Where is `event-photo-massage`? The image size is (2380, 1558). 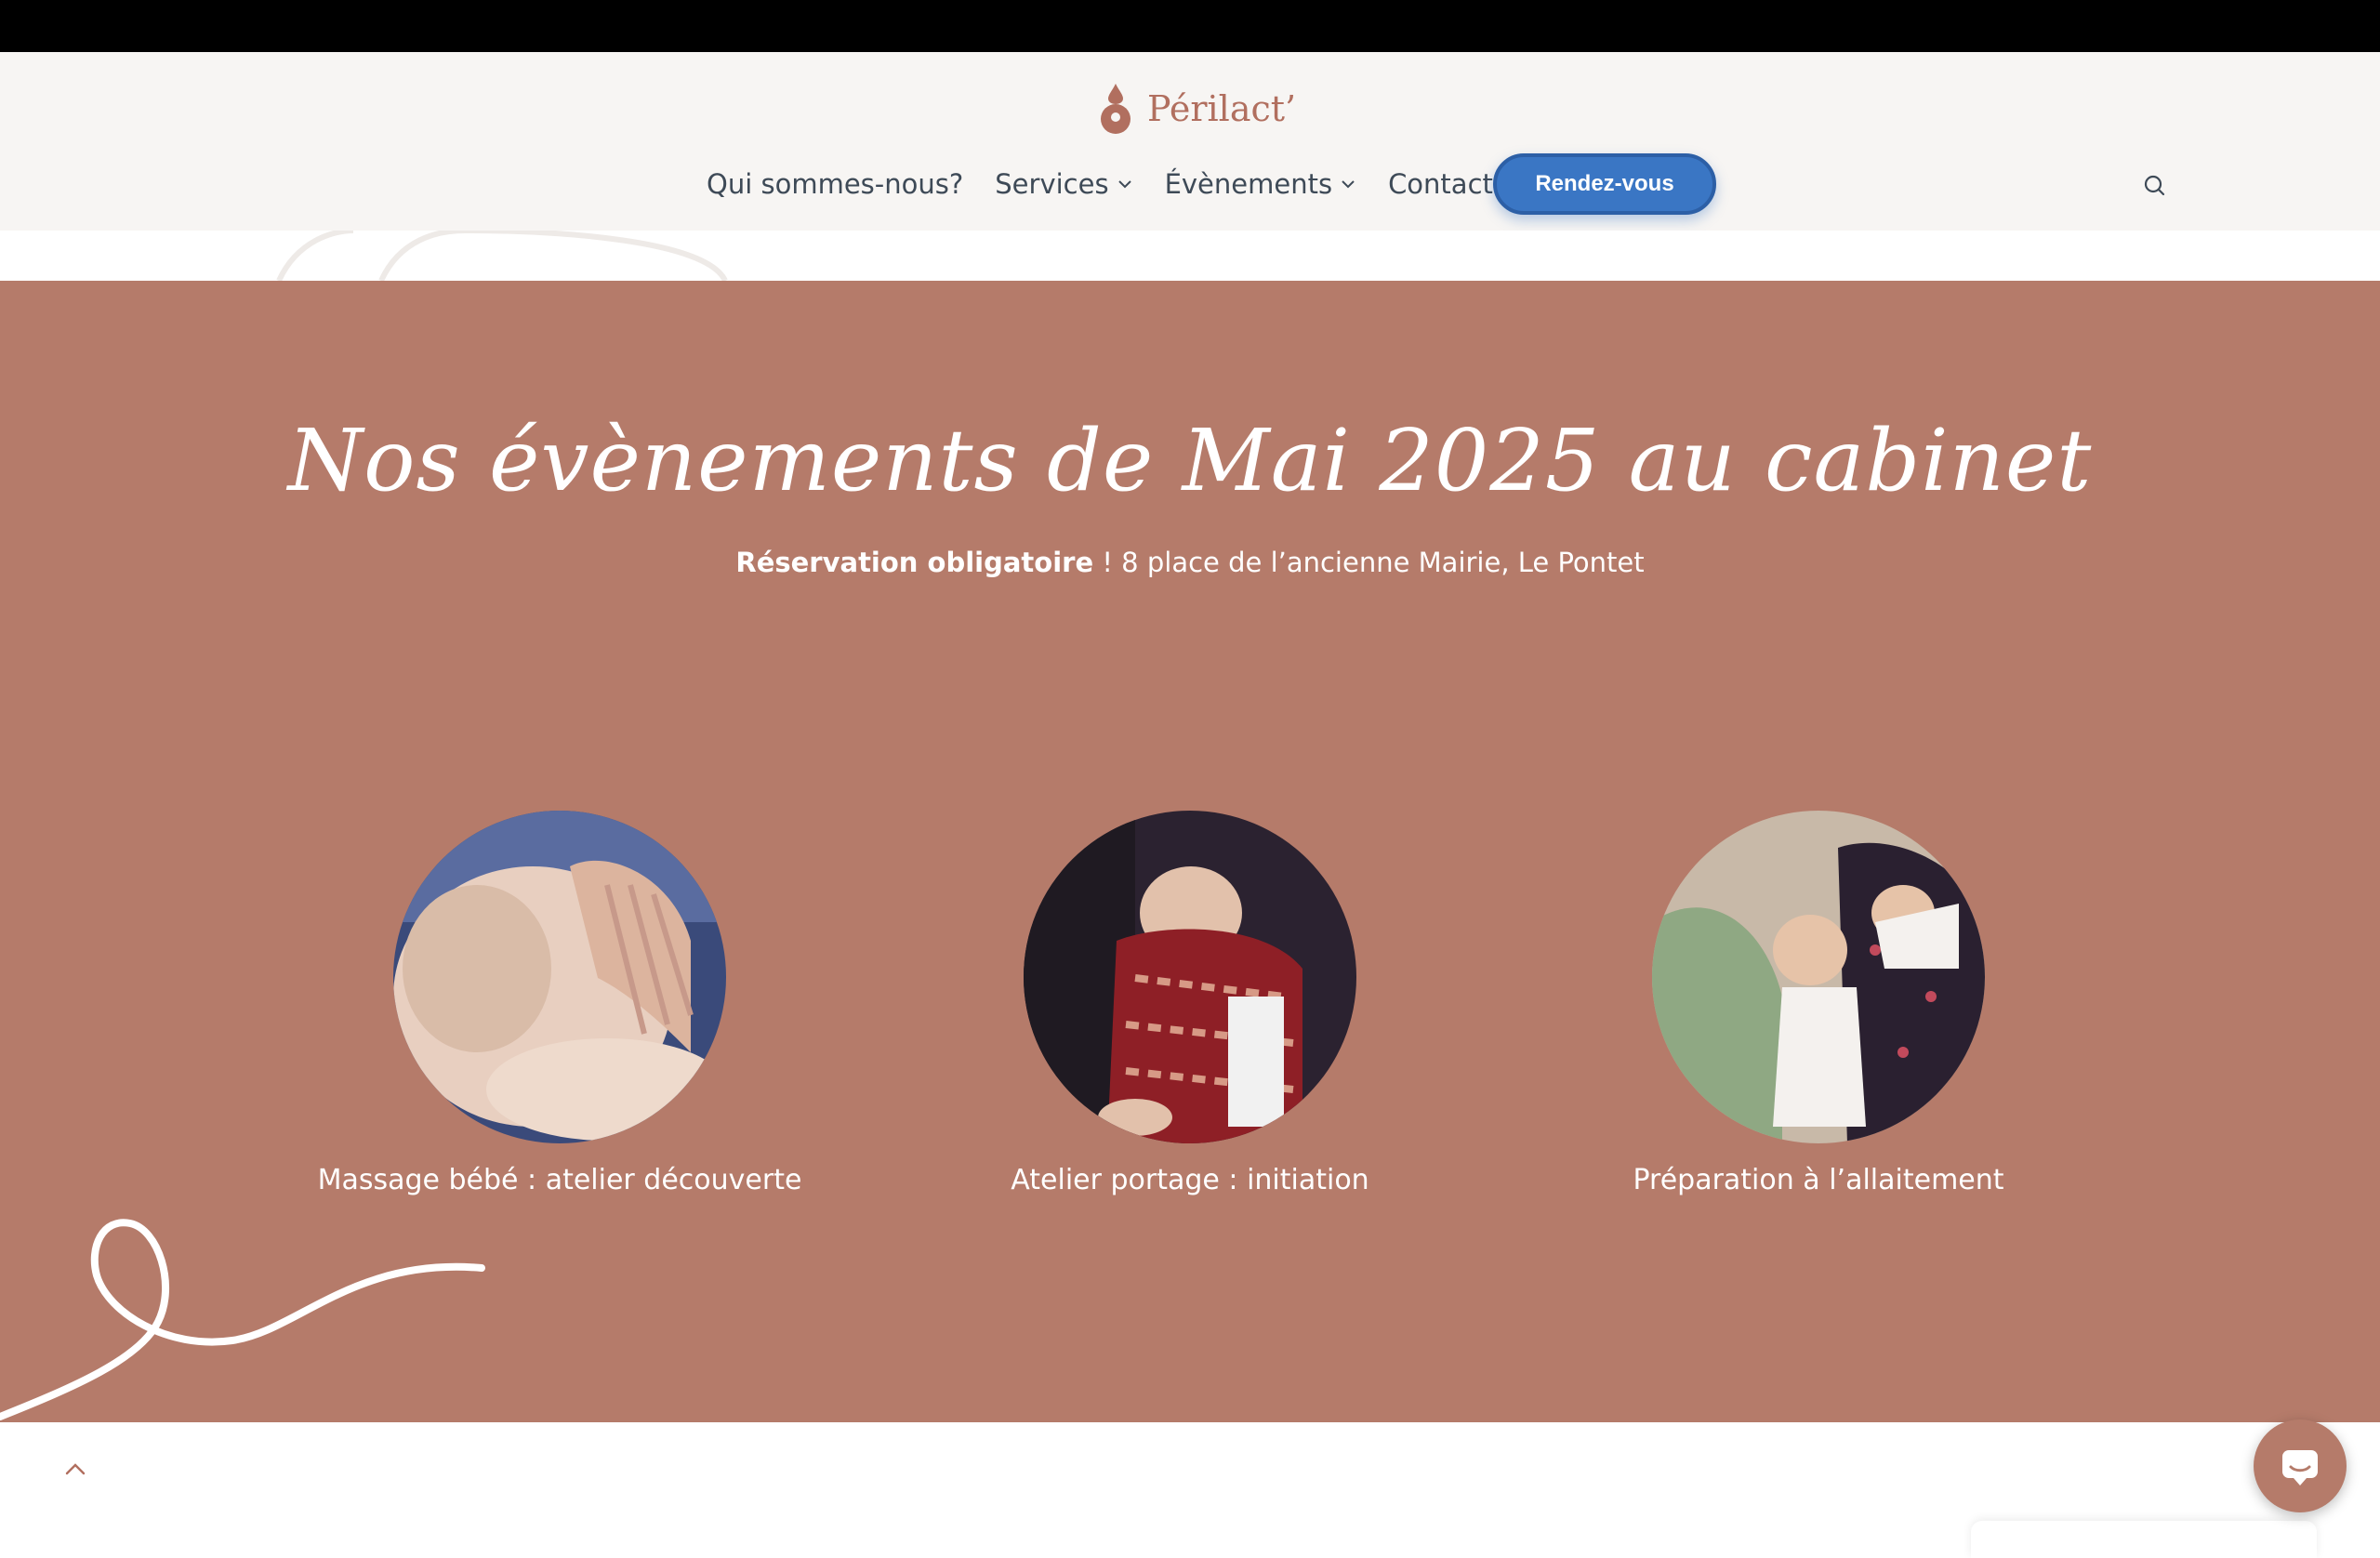
event-photo-massage is located at coordinates (559, 977).